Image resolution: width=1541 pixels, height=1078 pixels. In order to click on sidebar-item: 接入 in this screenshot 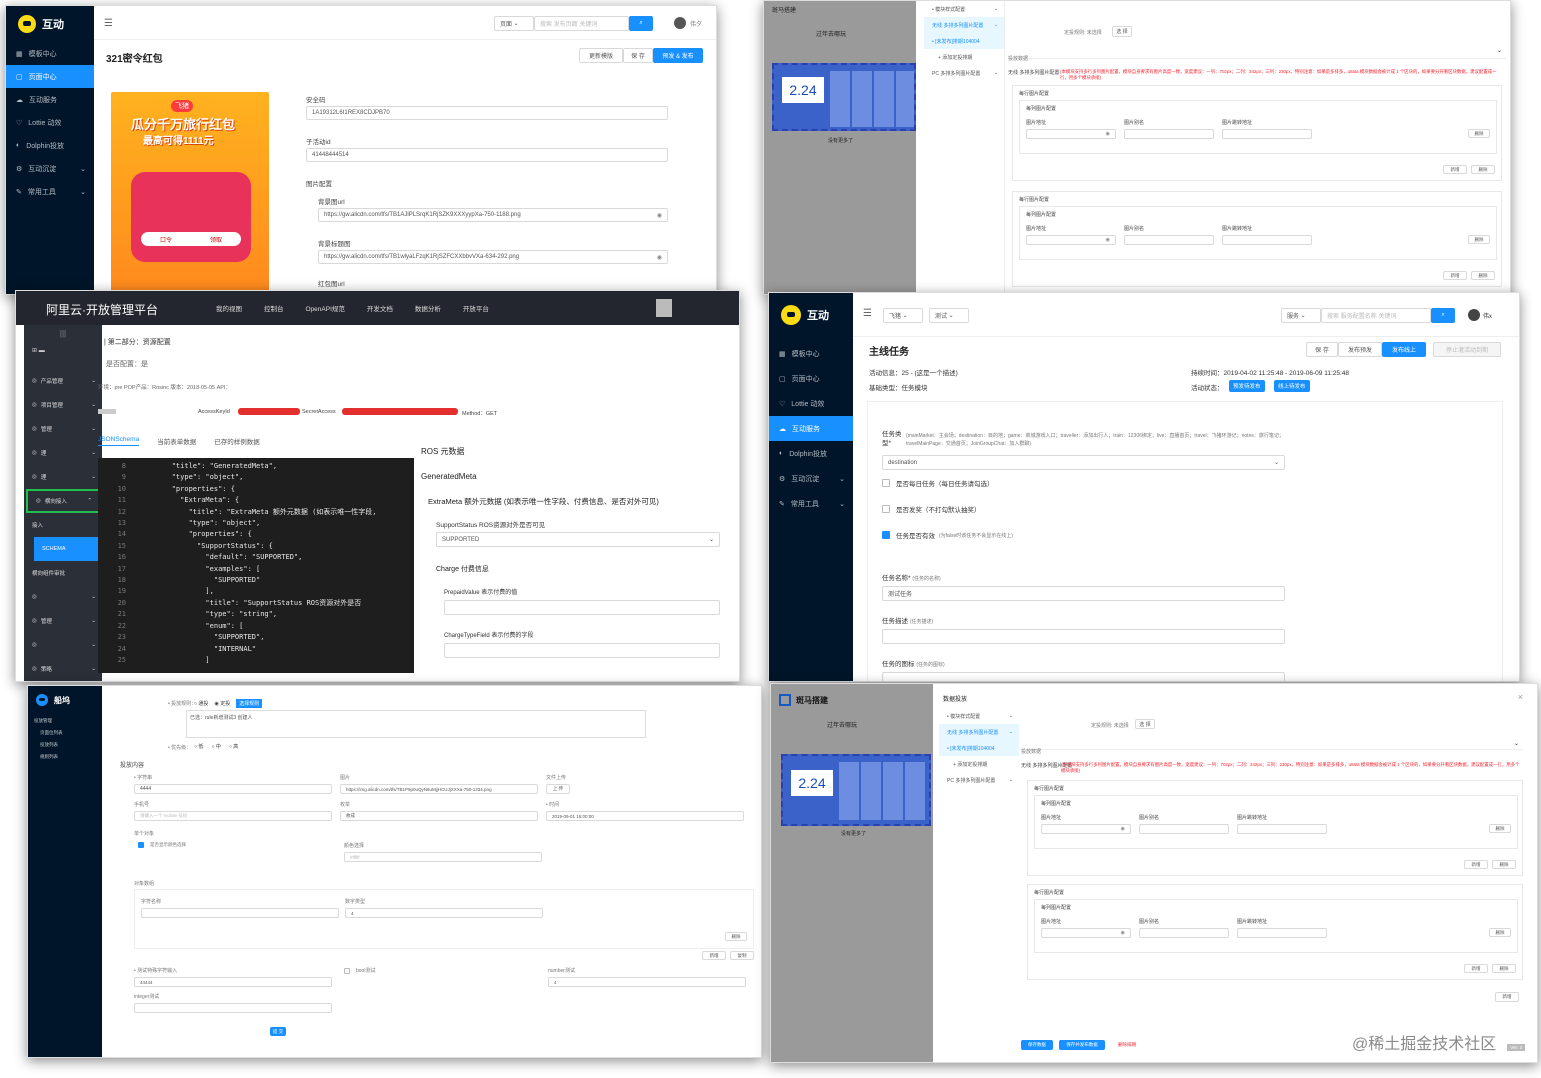, I will do `click(63, 525)`.